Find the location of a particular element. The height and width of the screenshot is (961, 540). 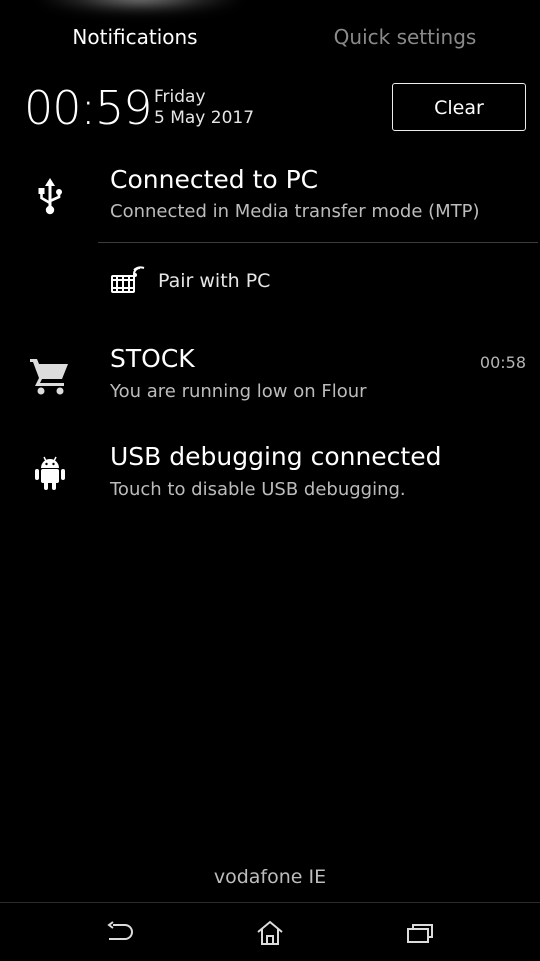

notification-text: Touch to disable USB debugging. is located at coordinates (258, 489).